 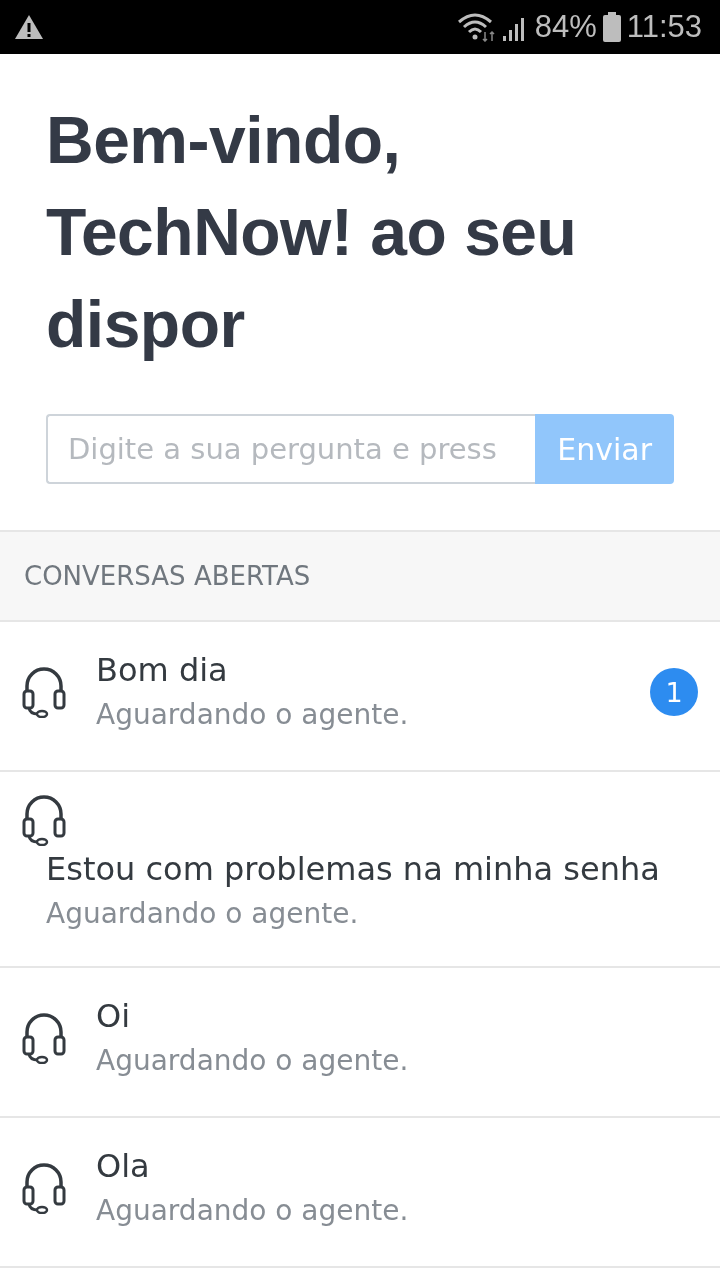 I want to click on conversation-title: Oi, so click(x=114, y=1016).